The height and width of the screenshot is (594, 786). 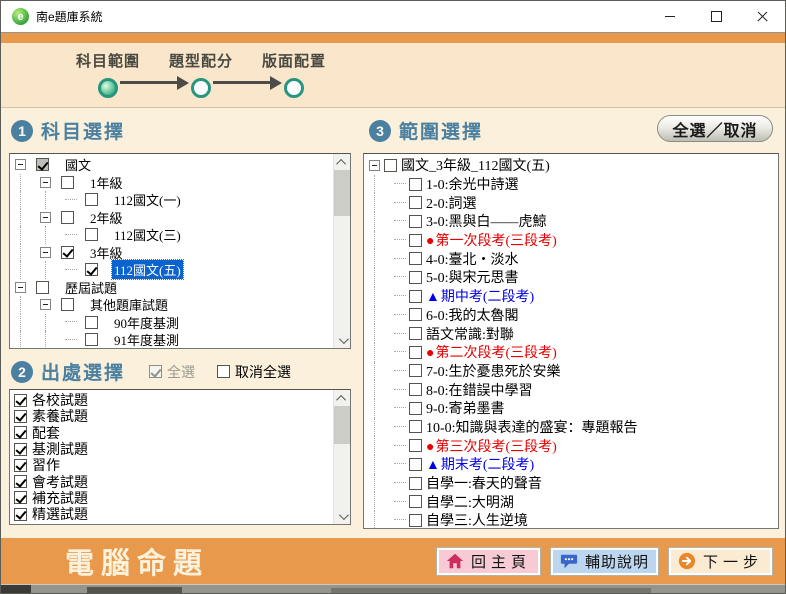 What do you see at coordinates (488, 561) in the screenshot?
I see `home-button: 回主頁` at bounding box center [488, 561].